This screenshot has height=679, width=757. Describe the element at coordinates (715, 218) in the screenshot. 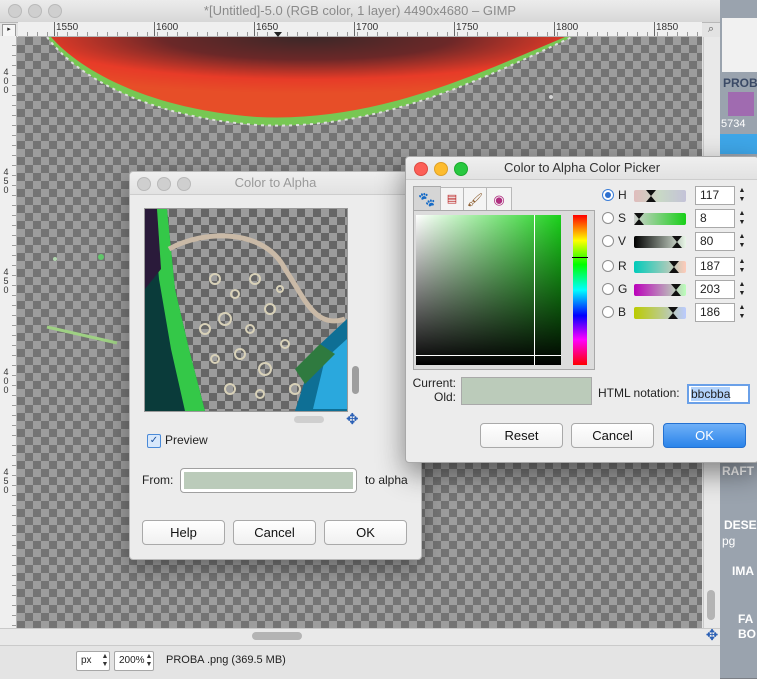

I see `channel-s-value: 8` at that location.